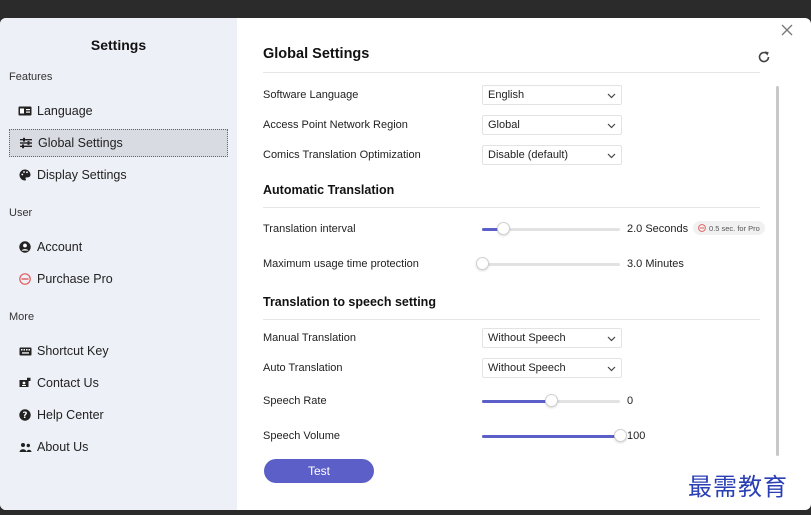 The height and width of the screenshot is (515, 811). I want to click on speech-rate-slider, so click(551, 400).